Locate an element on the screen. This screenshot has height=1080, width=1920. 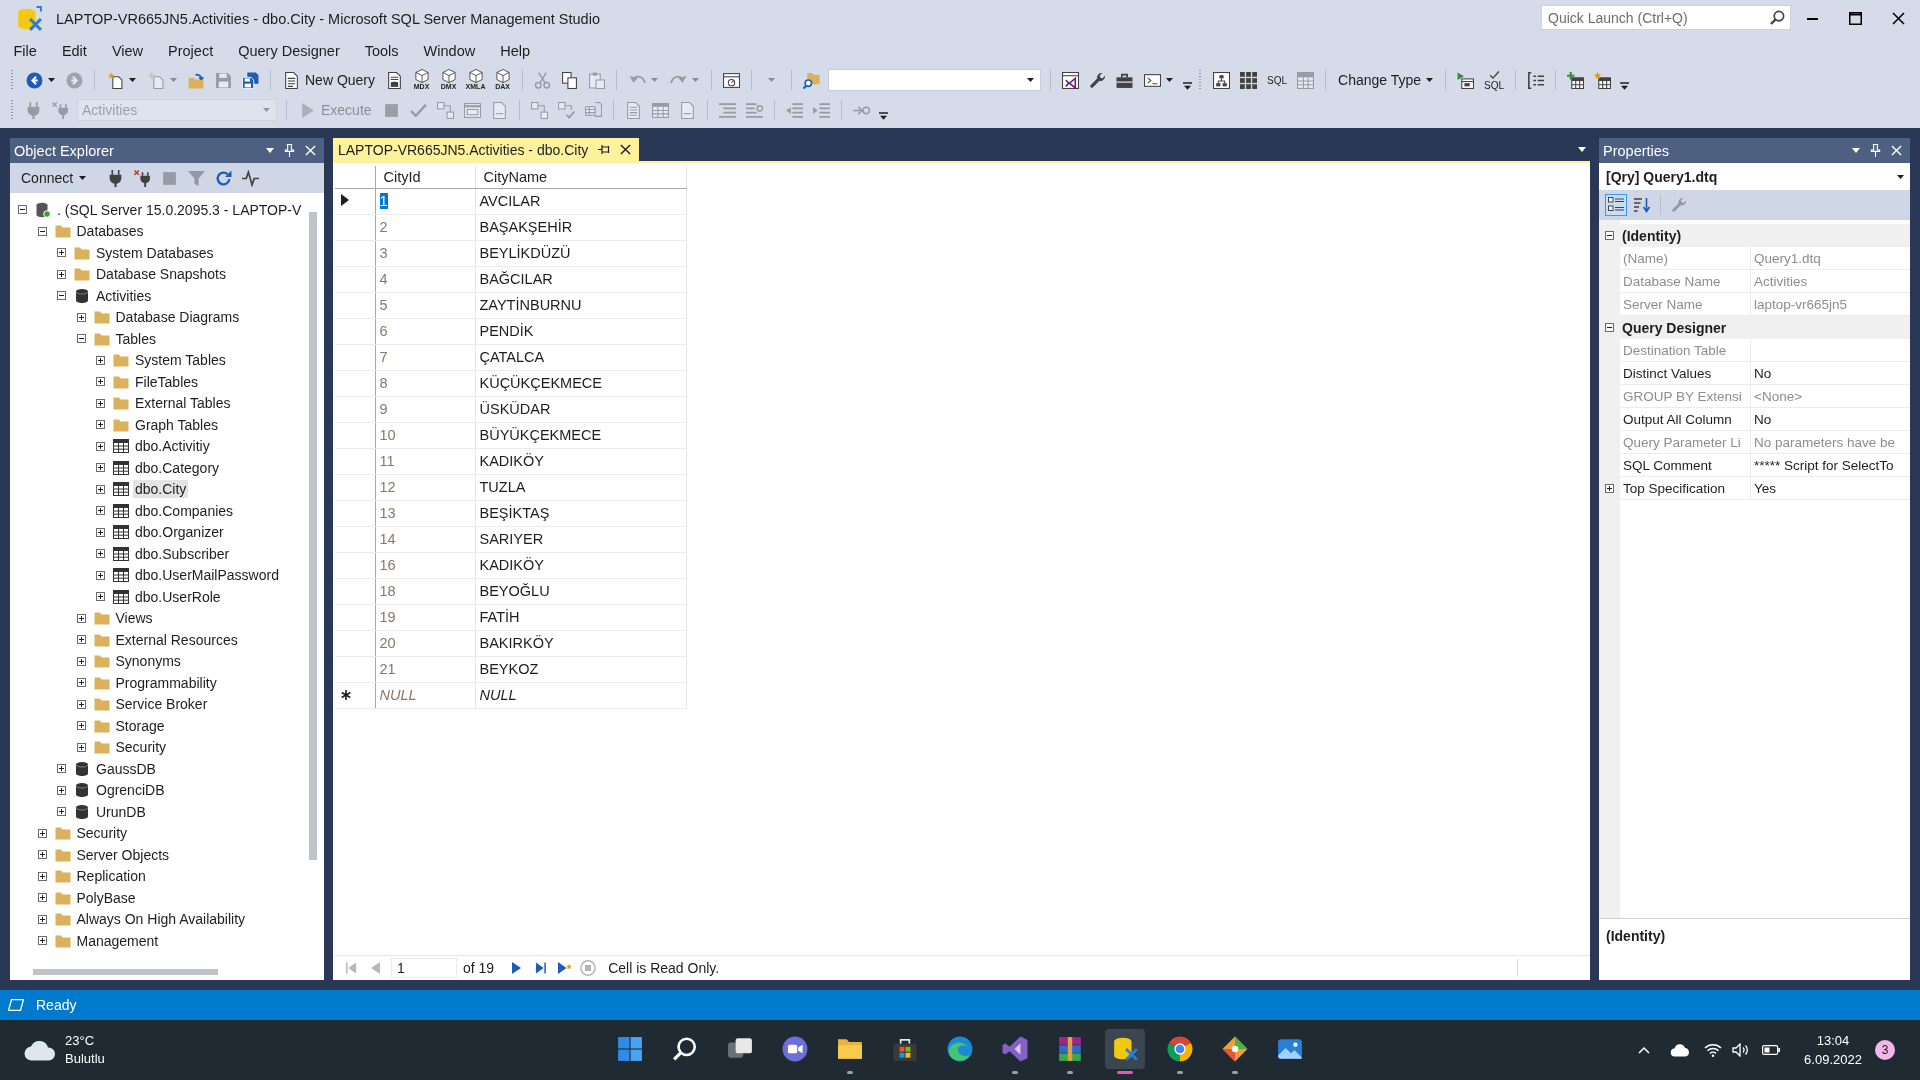
shopping-bag-icon is located at coordinates (905, 1049).